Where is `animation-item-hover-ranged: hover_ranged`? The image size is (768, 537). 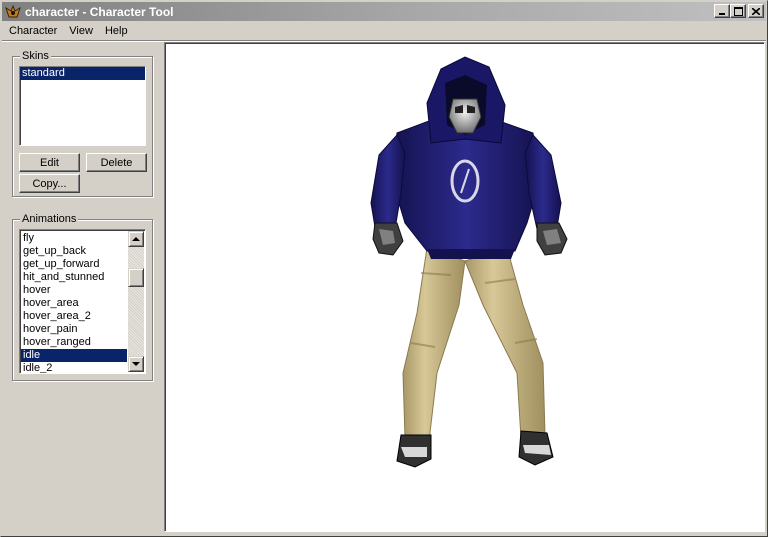
animation-item-hover-ranged: hover_ranged is located at coordinates (74, 342).